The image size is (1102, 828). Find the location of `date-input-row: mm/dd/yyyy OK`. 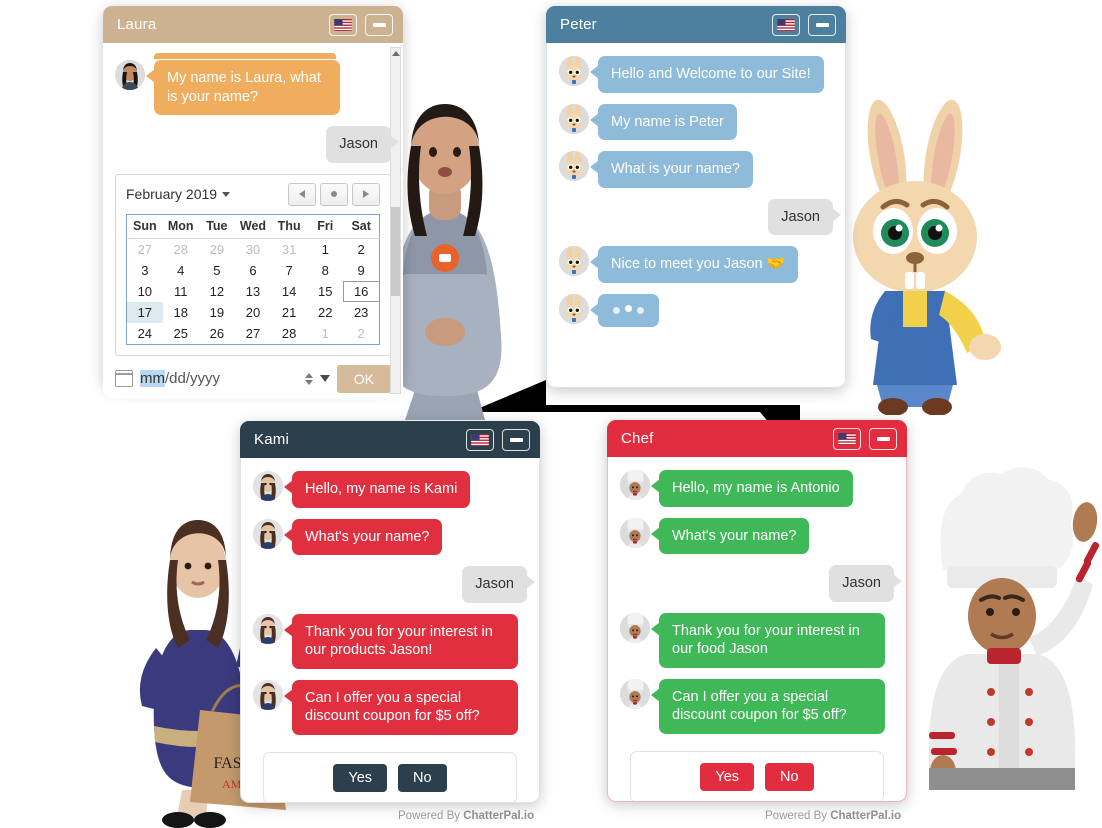

date-input-row: mm/dd/yyyy OK is located at coordinates (253, 378).